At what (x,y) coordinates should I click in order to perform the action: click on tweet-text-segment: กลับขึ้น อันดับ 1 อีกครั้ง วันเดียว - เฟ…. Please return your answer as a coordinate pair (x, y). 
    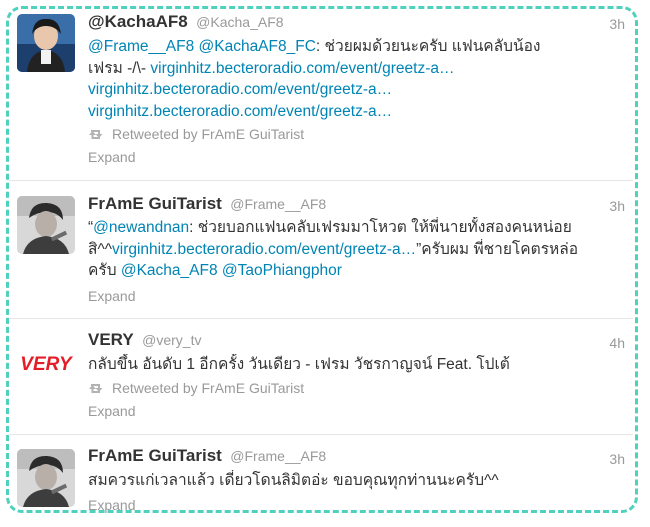
    Looking at the image, I should click on (299, 364).